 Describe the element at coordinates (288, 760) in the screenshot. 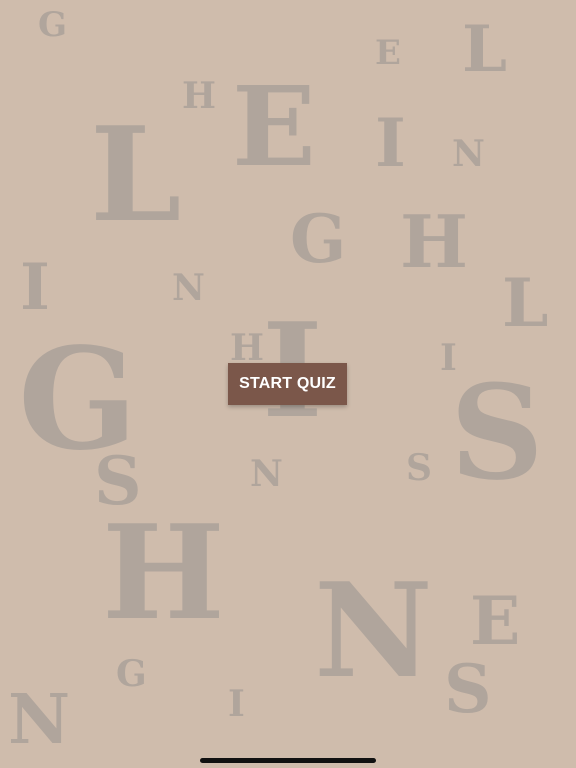

I see `home-indicator` at that location.